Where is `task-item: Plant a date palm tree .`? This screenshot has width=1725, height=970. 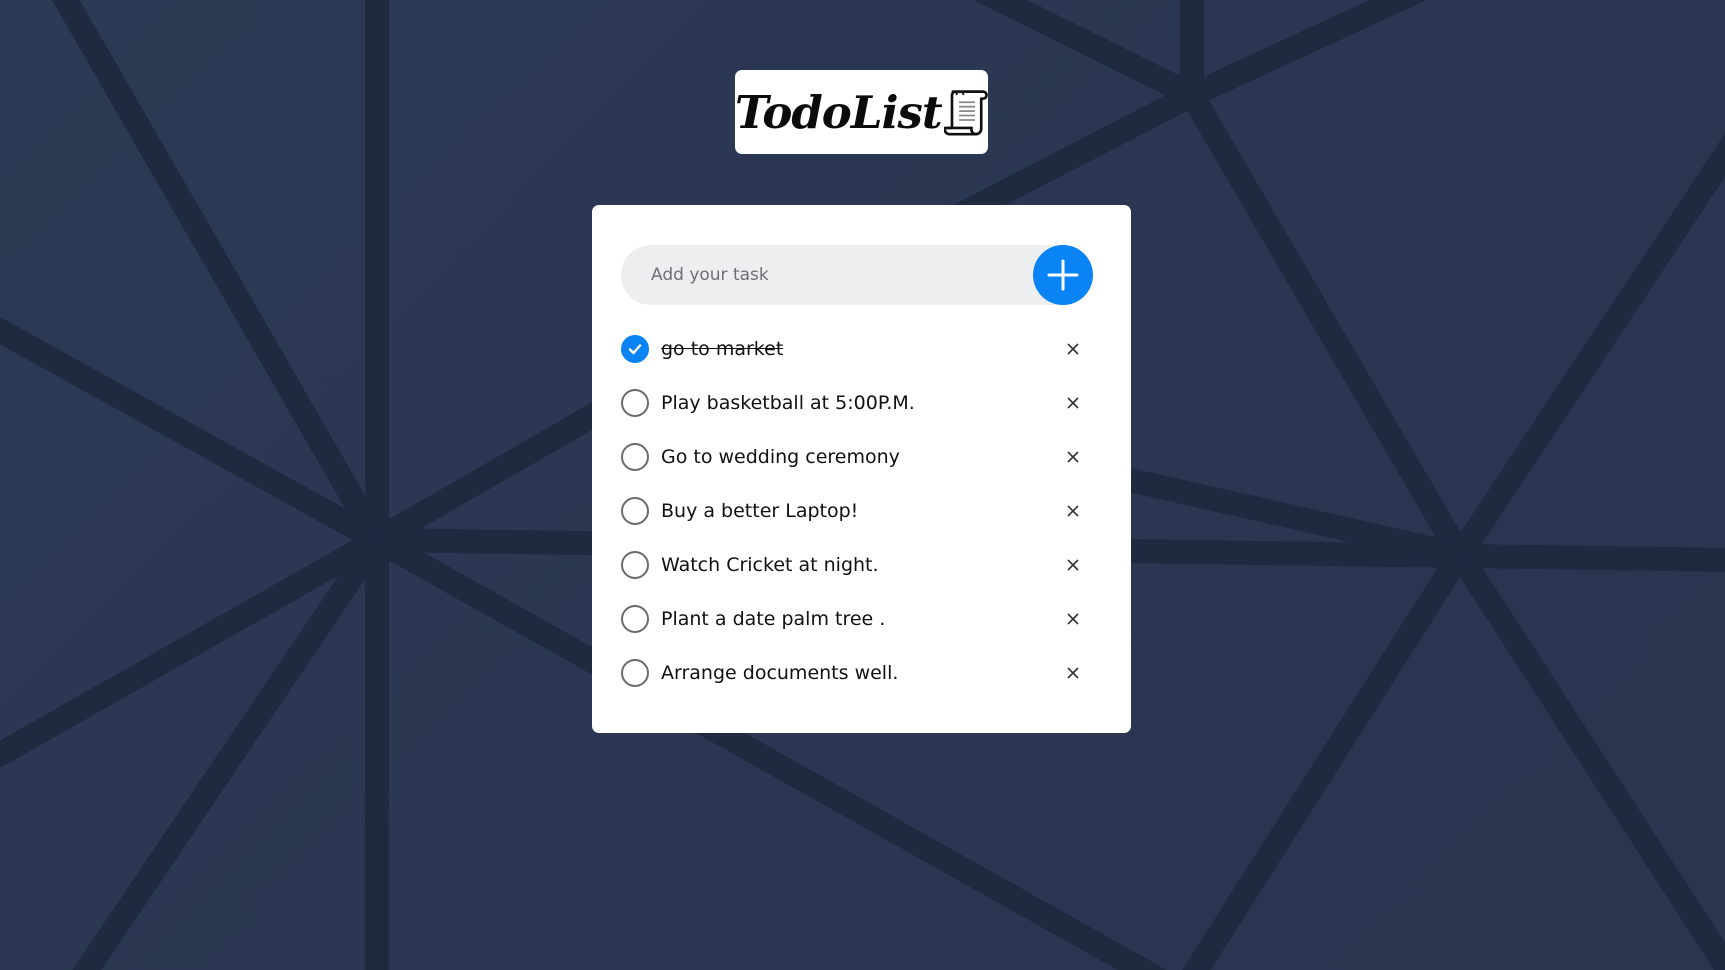
task-item: Plant a date palm tree . is located at coordinates (861, 619).